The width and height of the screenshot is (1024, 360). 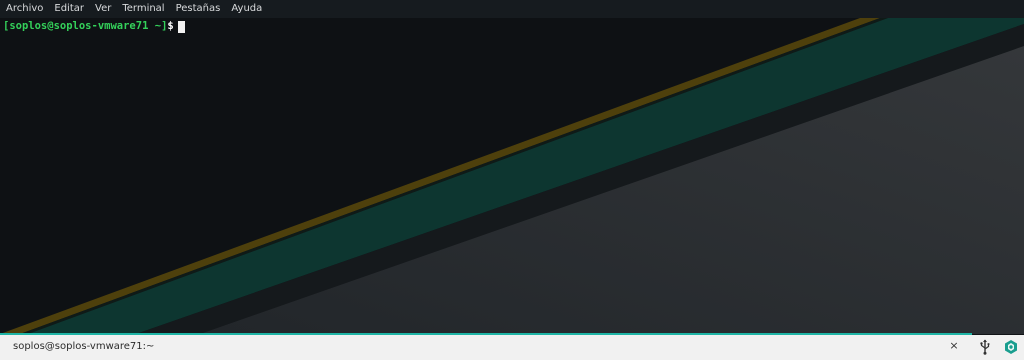 I want to click on terminal-prompt: [soplos@soplos-vmware71 ~] $, so click(x=94, y=26).